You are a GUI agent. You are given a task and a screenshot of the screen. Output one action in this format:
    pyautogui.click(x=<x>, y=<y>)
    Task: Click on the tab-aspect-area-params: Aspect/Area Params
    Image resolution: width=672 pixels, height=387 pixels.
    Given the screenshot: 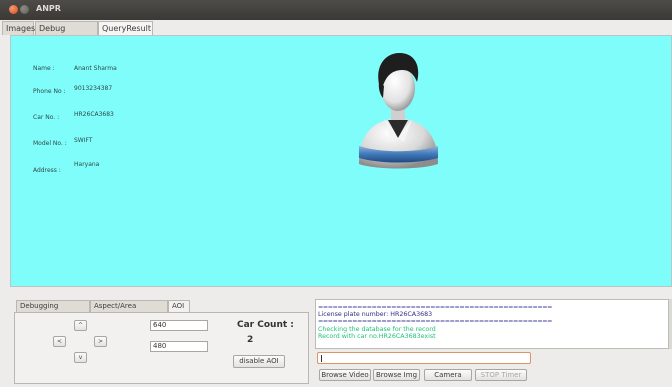 What is the action you would take?
    pyautogui.click(x=129, y=310)
    